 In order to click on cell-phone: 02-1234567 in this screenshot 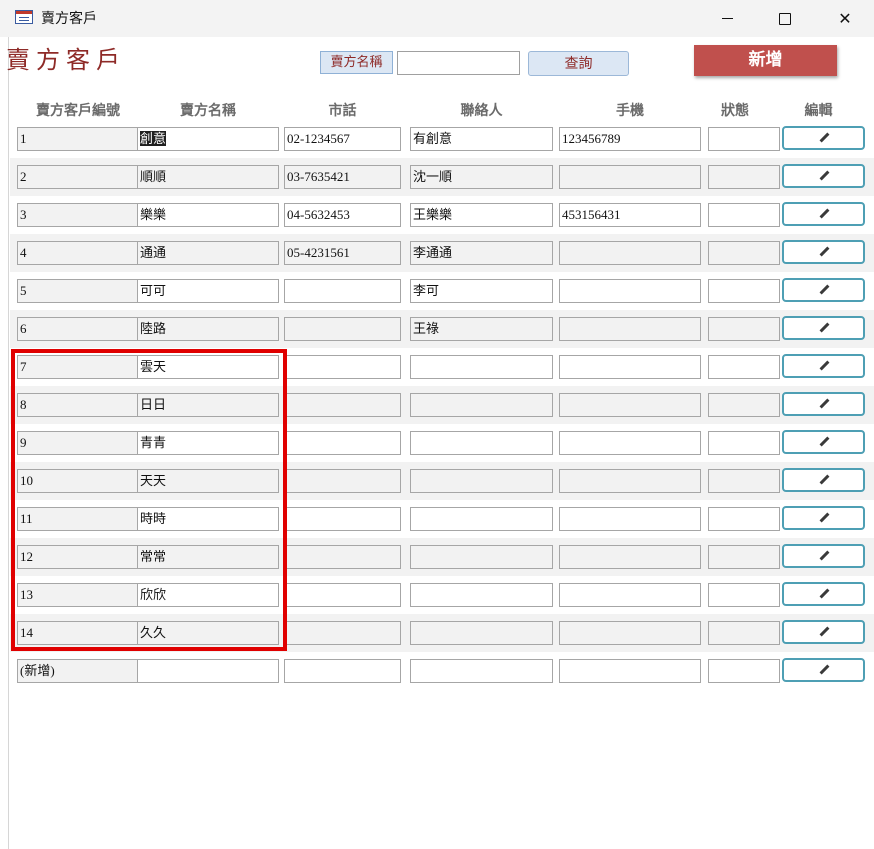, I will do `click(342, 139)`.